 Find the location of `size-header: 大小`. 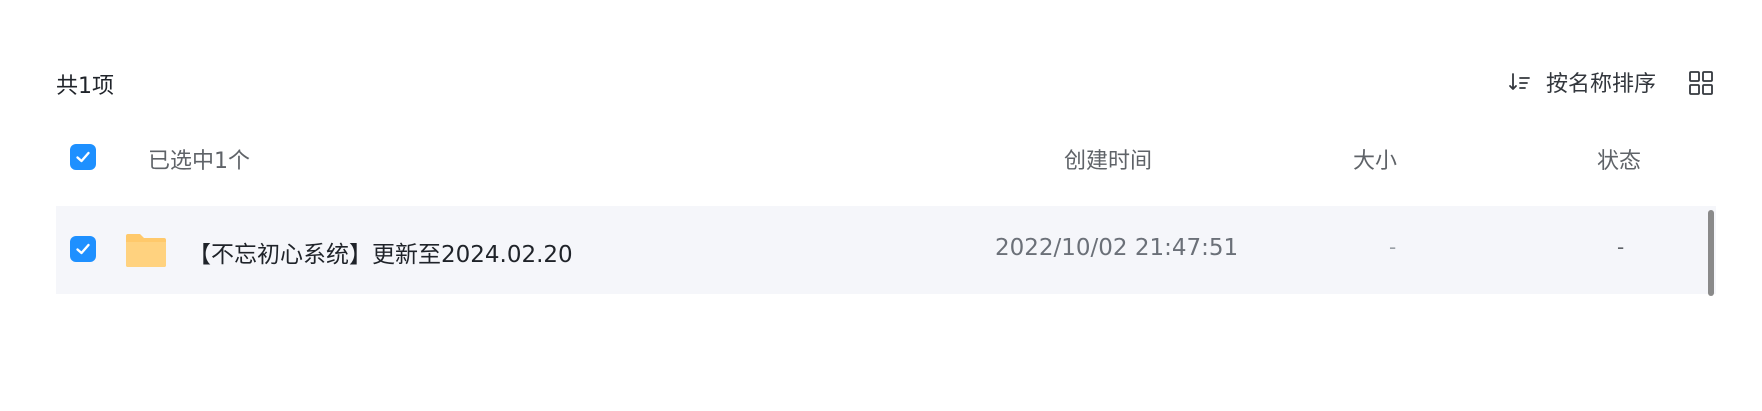

size-header: 大小 is located at coordinates (1375, 159).